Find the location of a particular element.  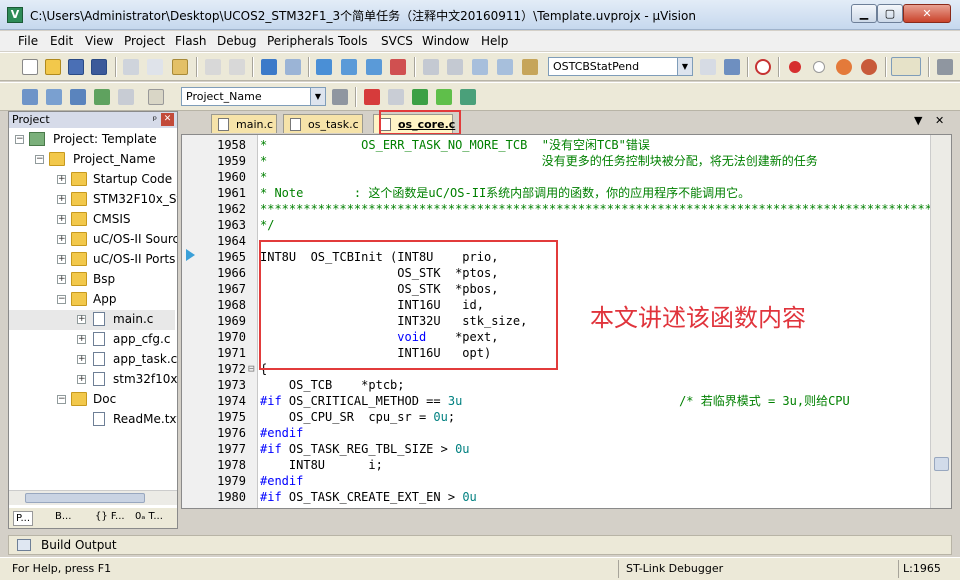

new-file-icon is located at coordinates (30, 67).